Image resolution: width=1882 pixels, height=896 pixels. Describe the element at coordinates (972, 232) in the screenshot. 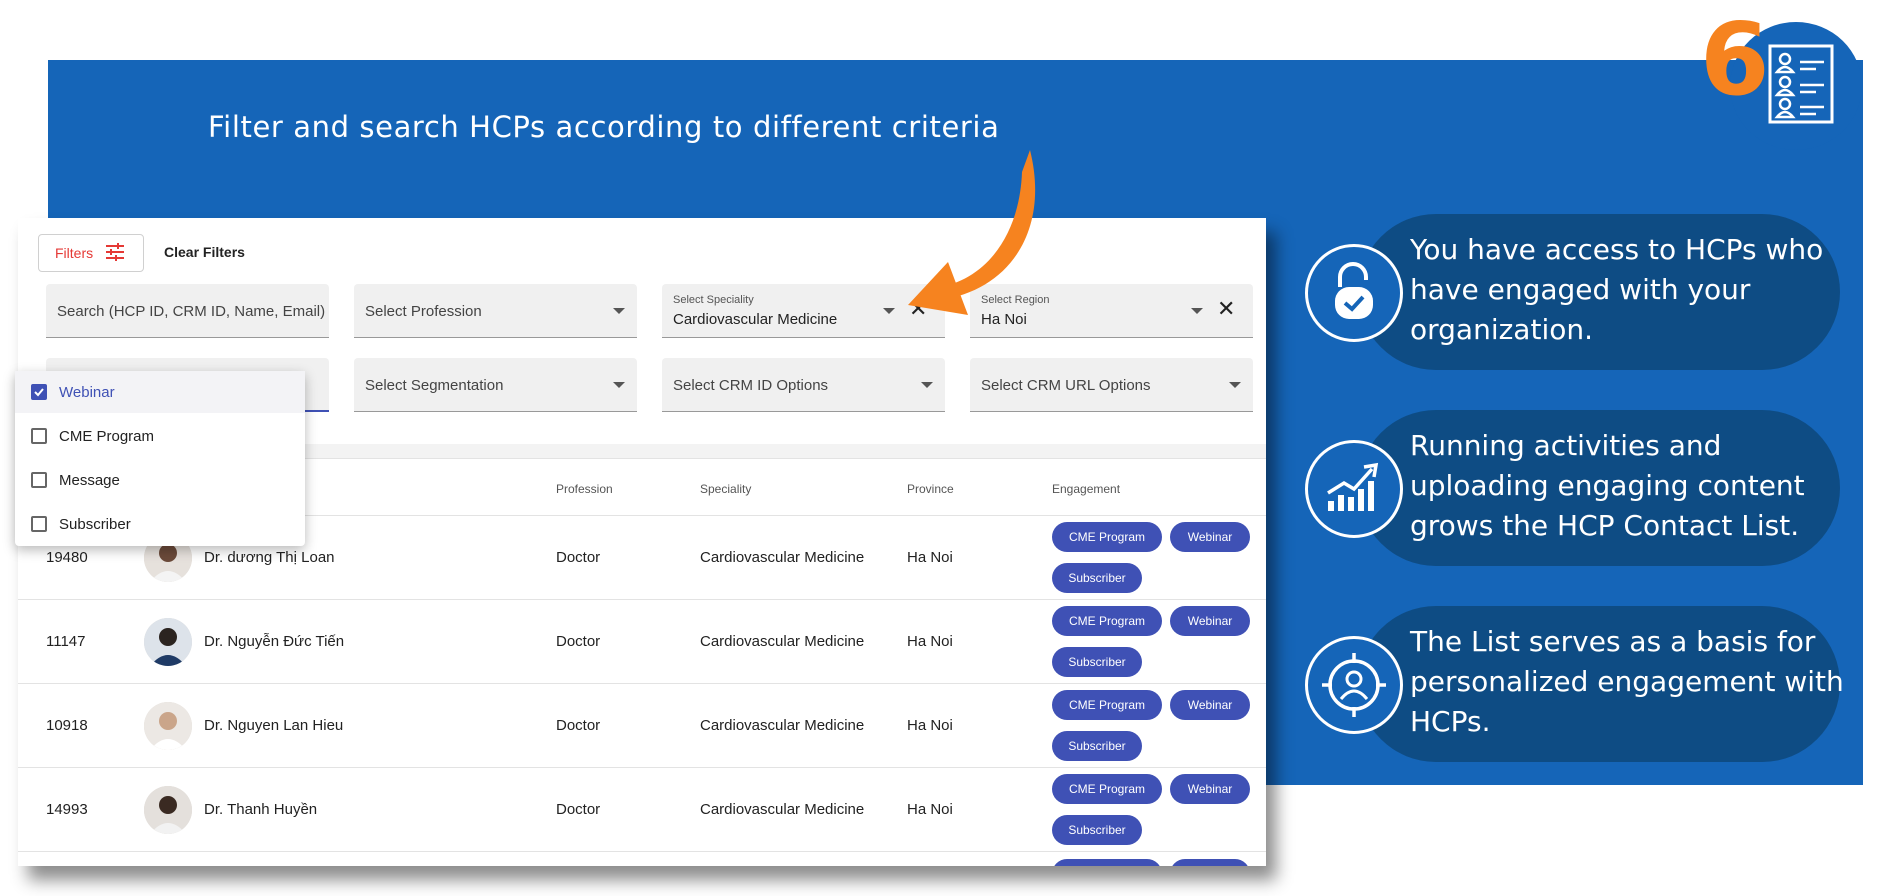

I see `pointer-arrow` at that location.